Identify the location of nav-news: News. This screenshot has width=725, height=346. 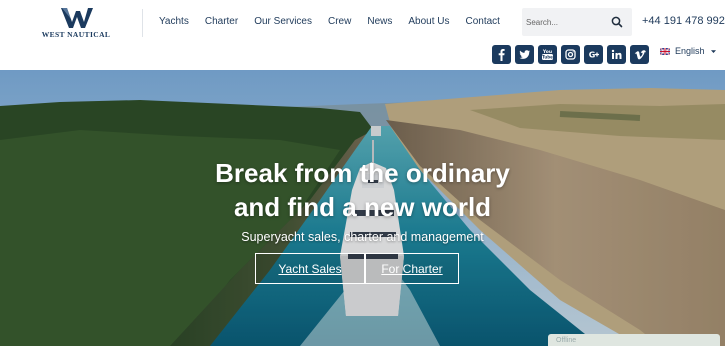
(379, 23).